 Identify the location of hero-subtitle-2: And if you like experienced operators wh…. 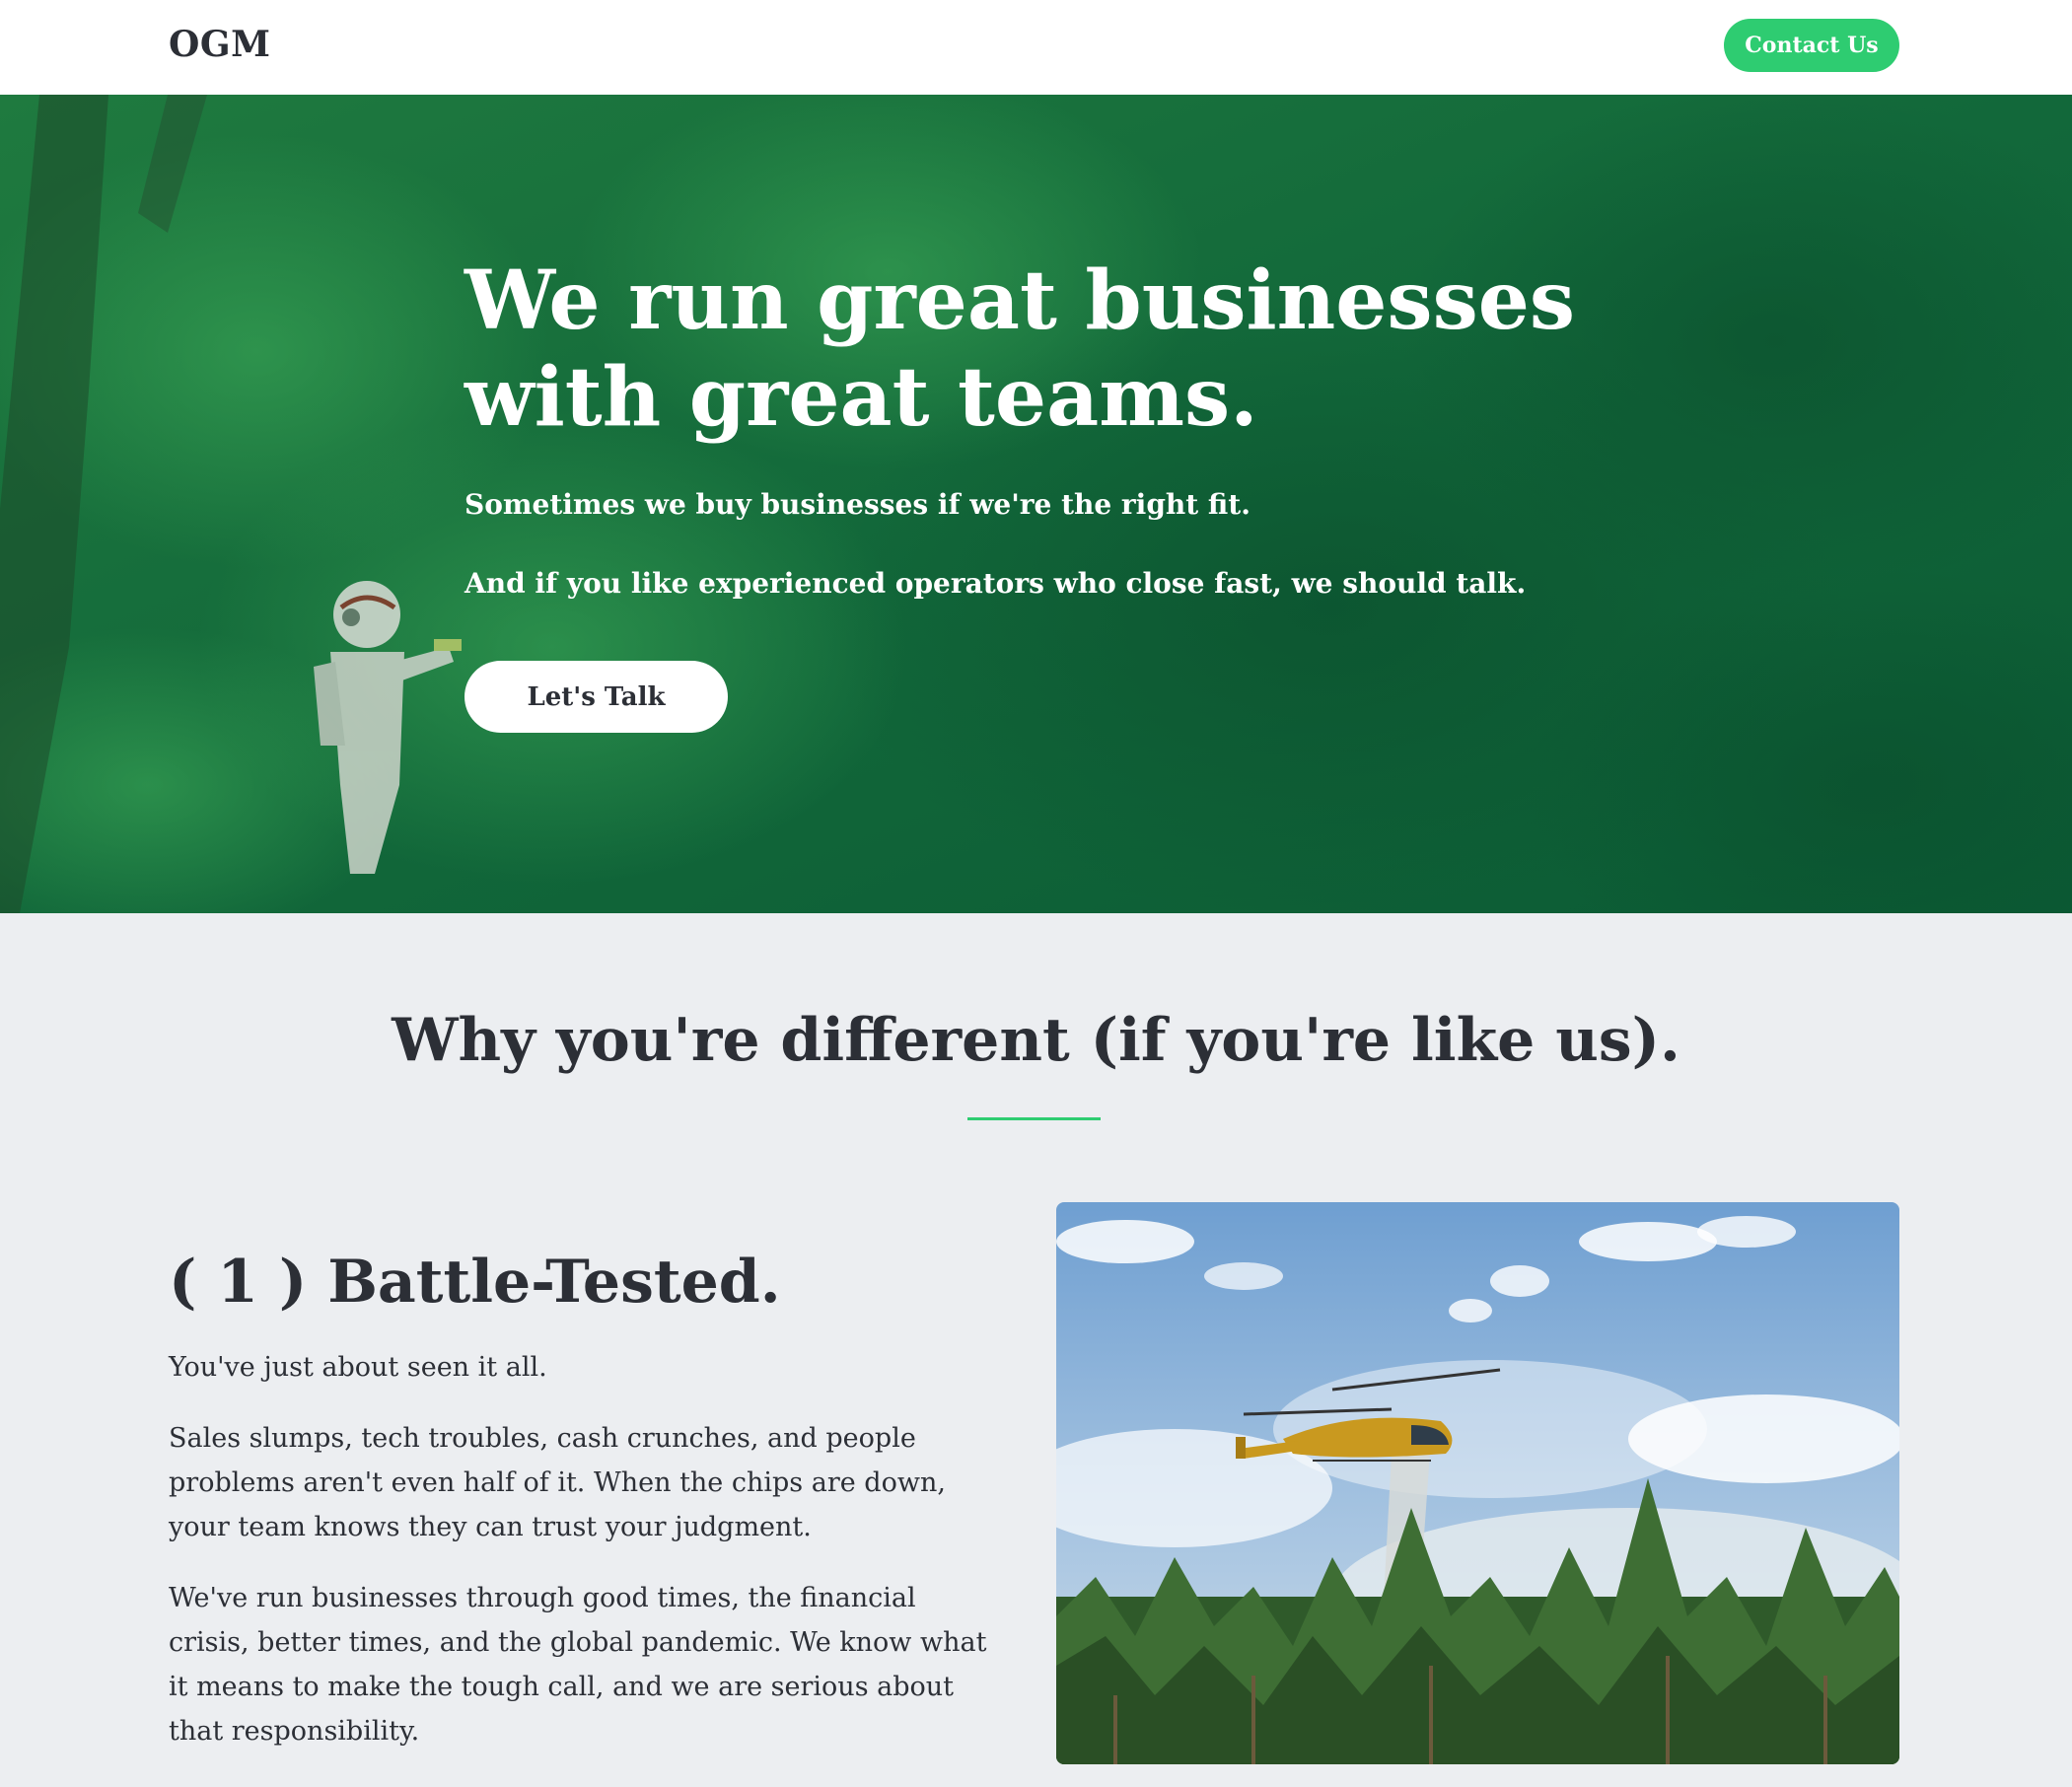
(995, 583).